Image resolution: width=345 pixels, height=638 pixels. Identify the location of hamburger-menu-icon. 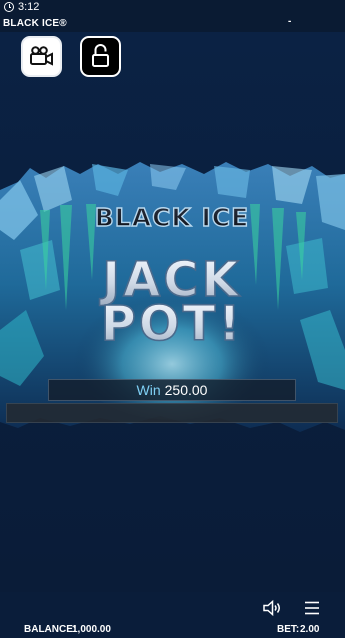
(312, 608).